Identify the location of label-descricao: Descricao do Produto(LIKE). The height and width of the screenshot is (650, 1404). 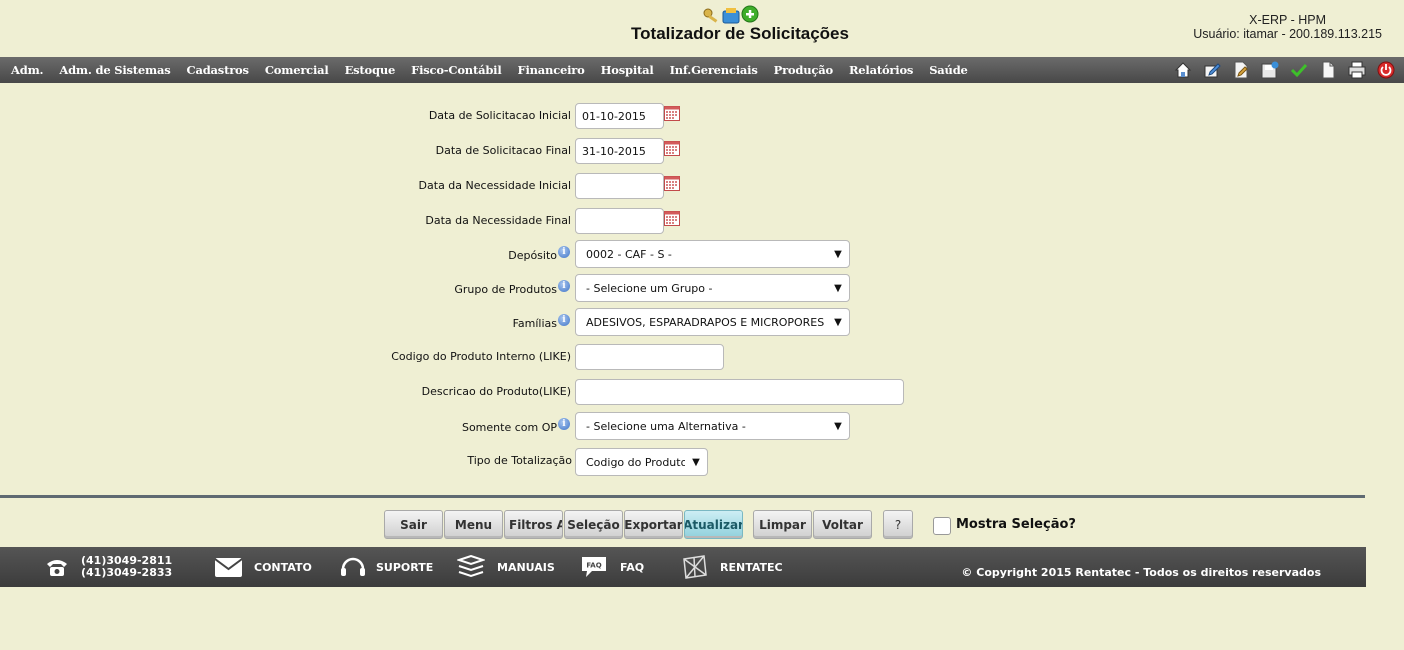
(496, 391).